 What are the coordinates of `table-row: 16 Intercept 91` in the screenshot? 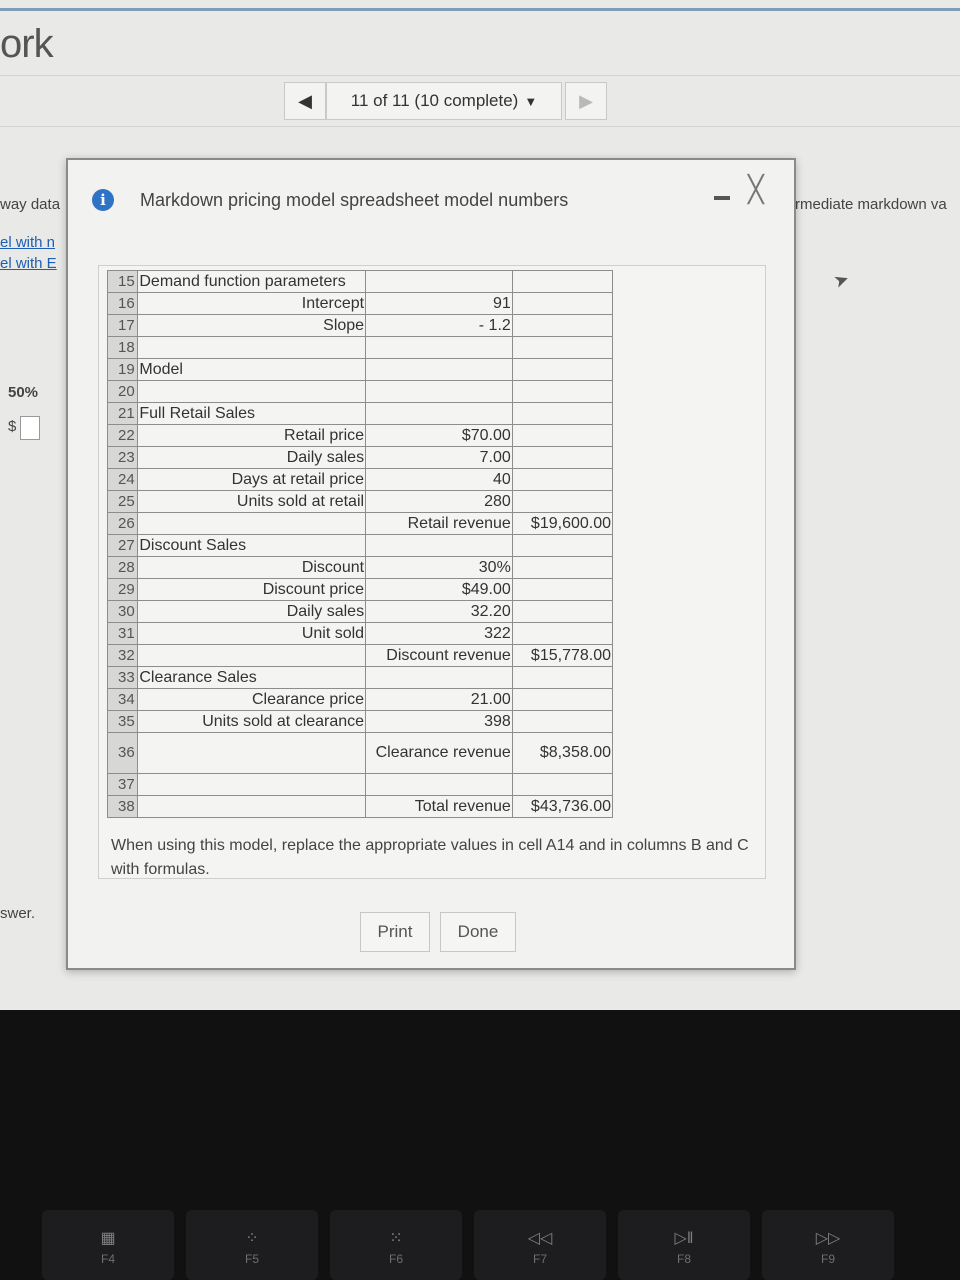 It's located at (360, 303).